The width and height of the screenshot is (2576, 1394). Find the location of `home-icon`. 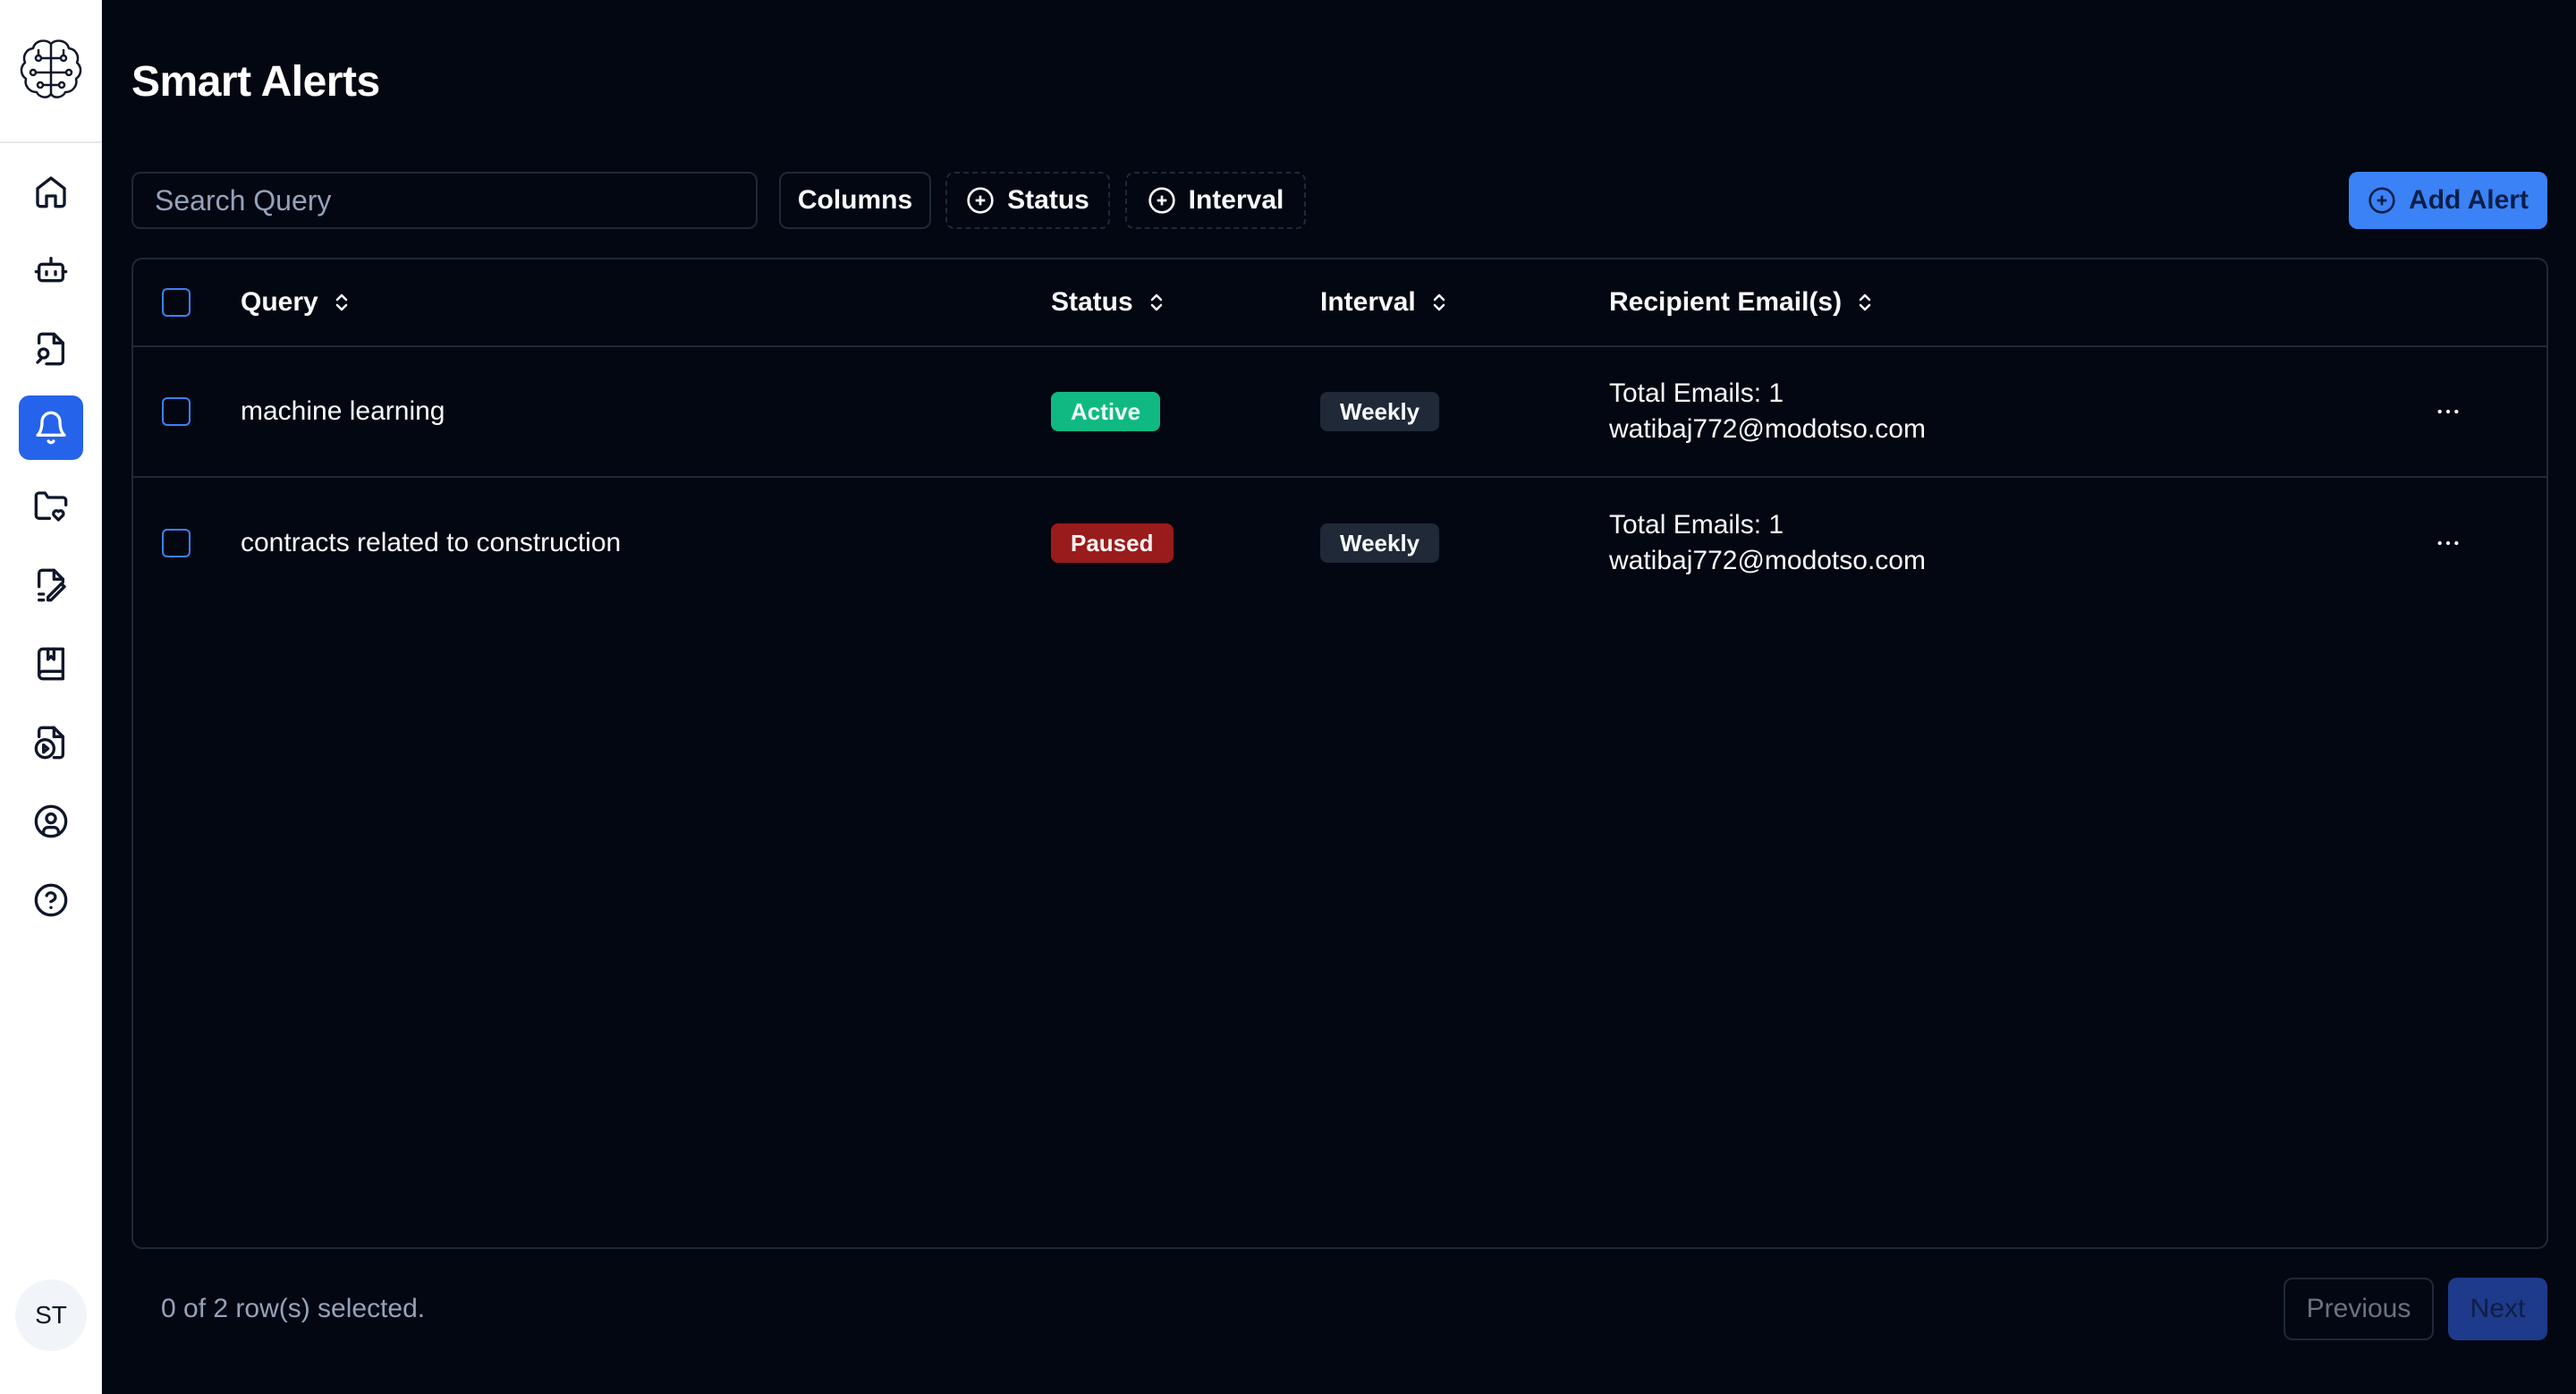

home-icon is located at coordinates (51, 192).